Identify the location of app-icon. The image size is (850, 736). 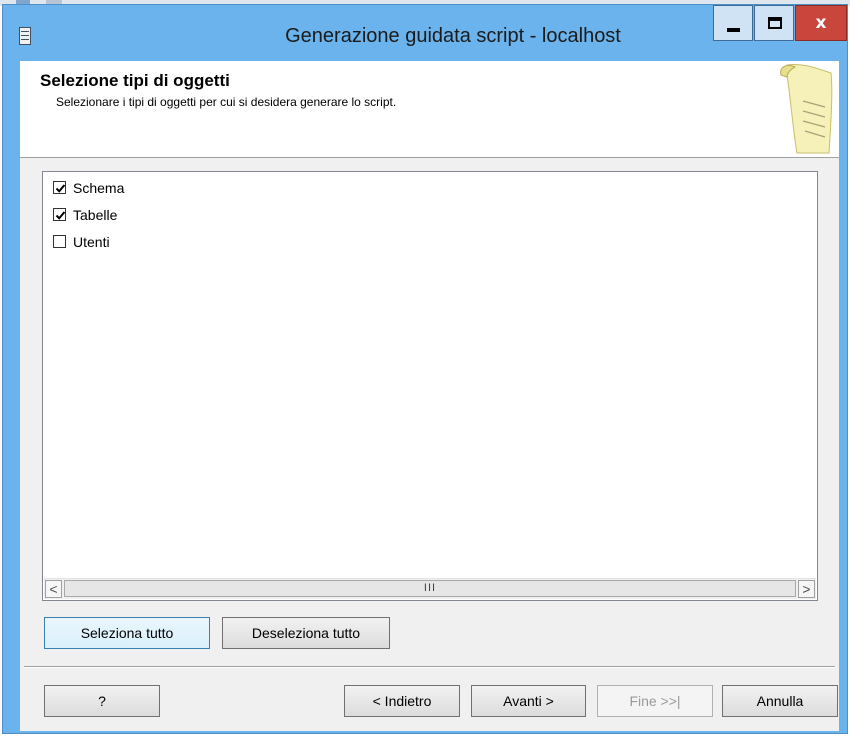
(25, 36).